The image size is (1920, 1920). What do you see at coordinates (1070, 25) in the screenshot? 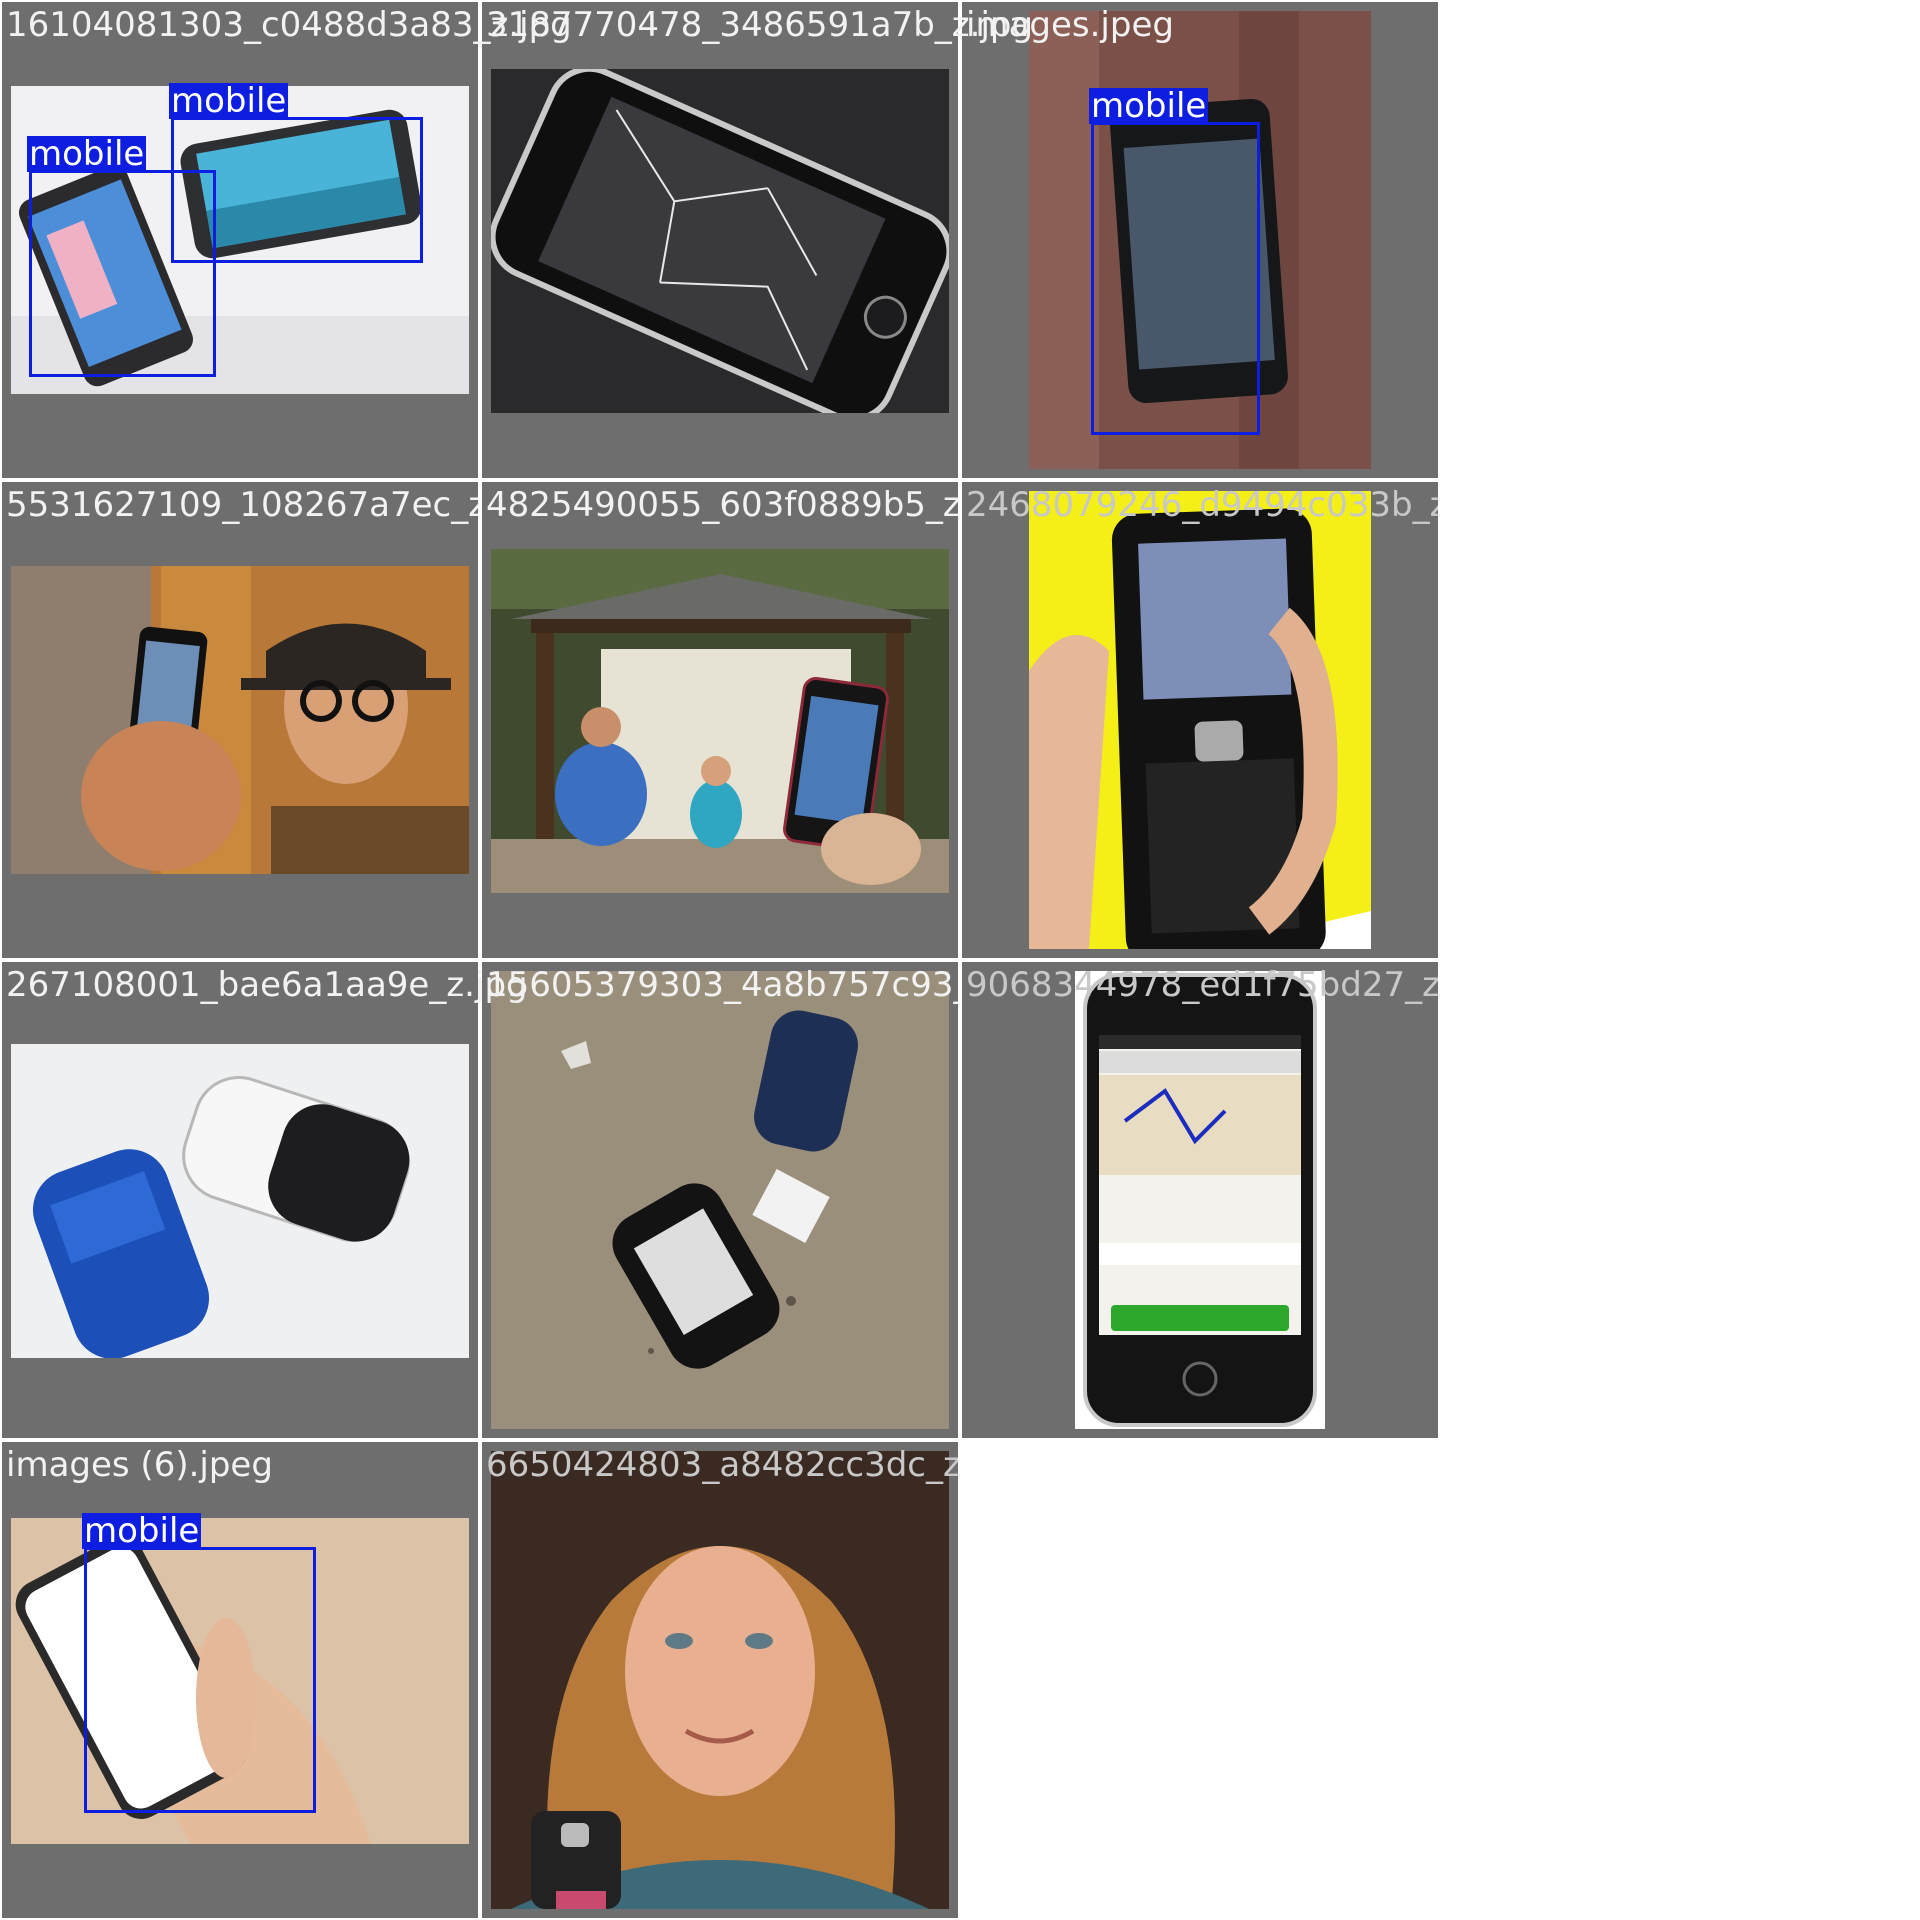
I see `image-filename: images.jpeg` at bounding box center [1070, 25].